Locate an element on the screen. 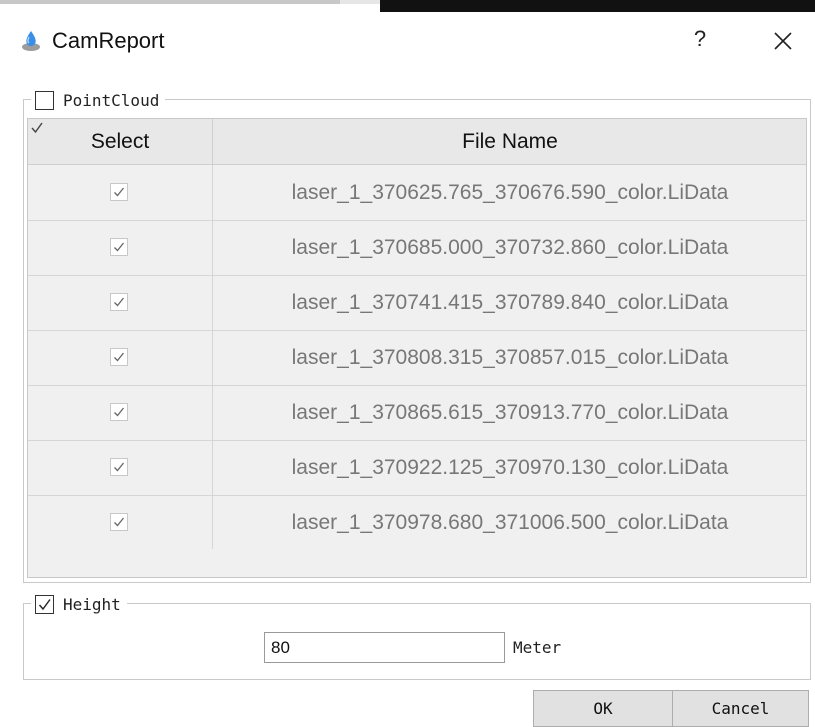  help-button: ? is located at coordinates (700, 39).